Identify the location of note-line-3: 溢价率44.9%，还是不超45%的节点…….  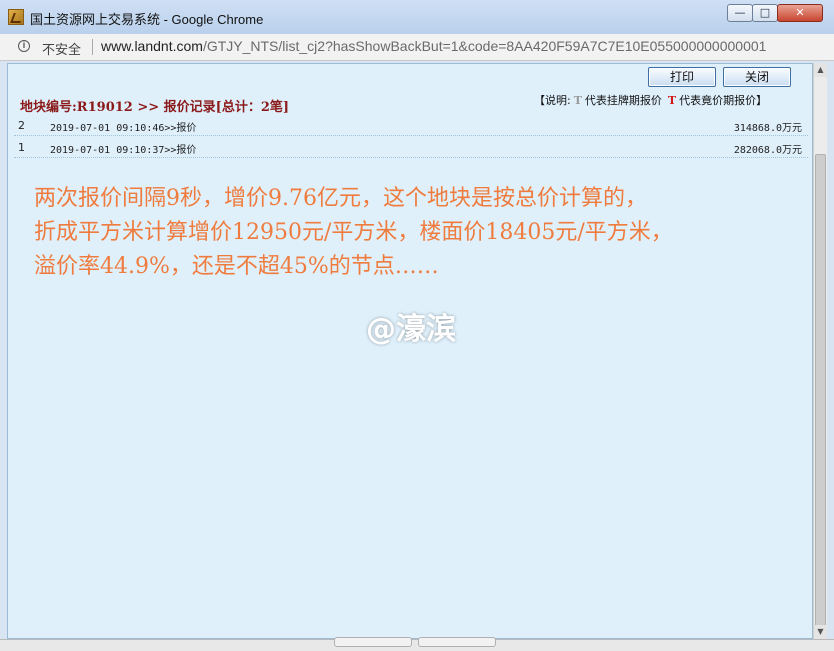
(236, 266).